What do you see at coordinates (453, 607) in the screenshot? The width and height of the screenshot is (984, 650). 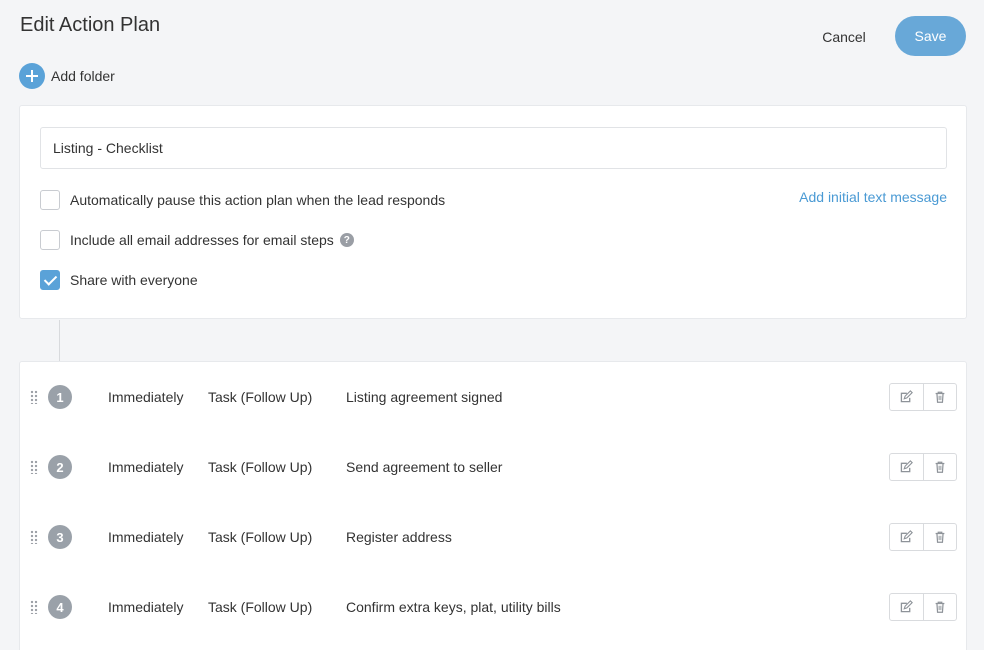 I see `step-description: Confirm extra keys, plat, utility bills` at bounding box center [453, 607].